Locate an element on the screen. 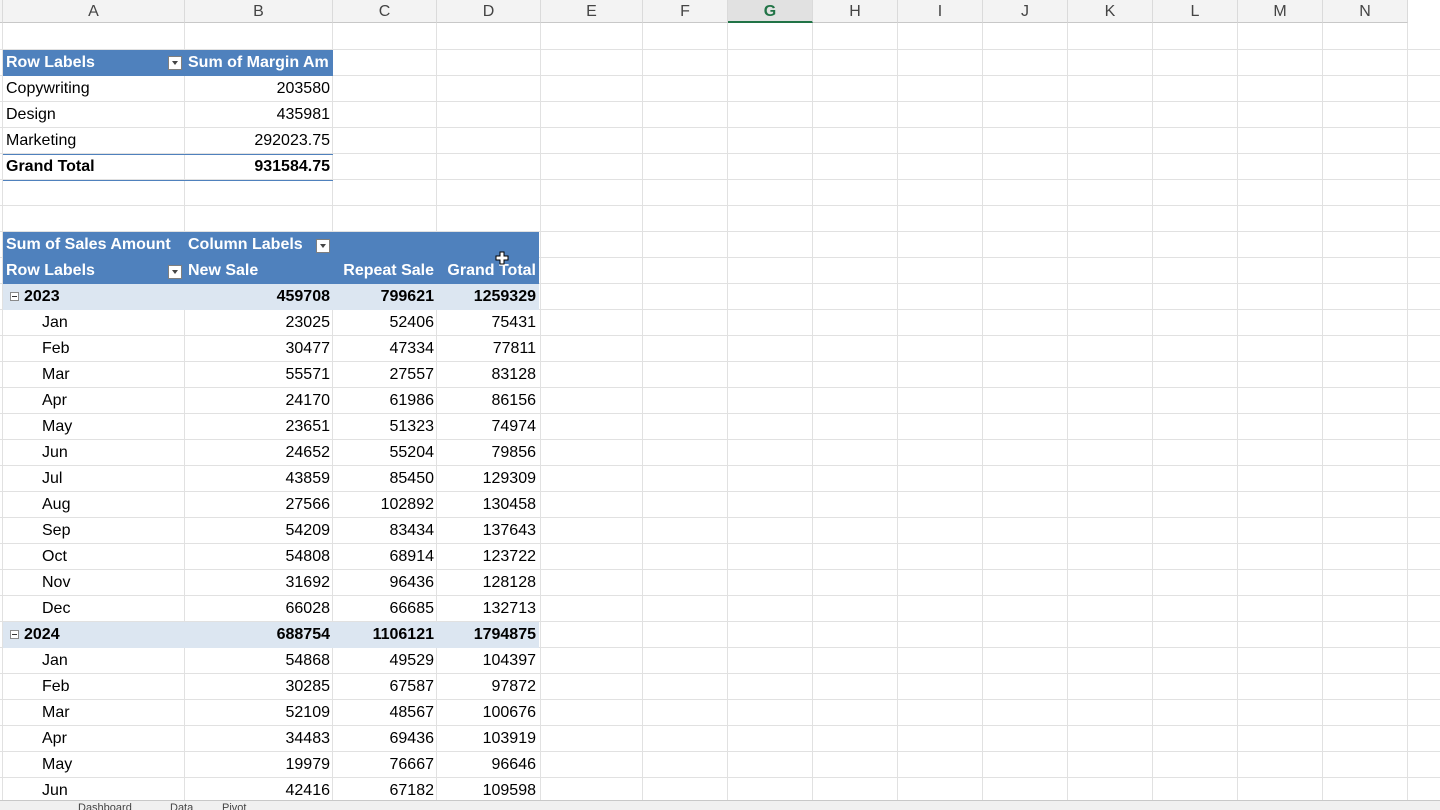 The image size is (1440, 810). month-grand-total: 96646 is located at coordinates (488, 765).